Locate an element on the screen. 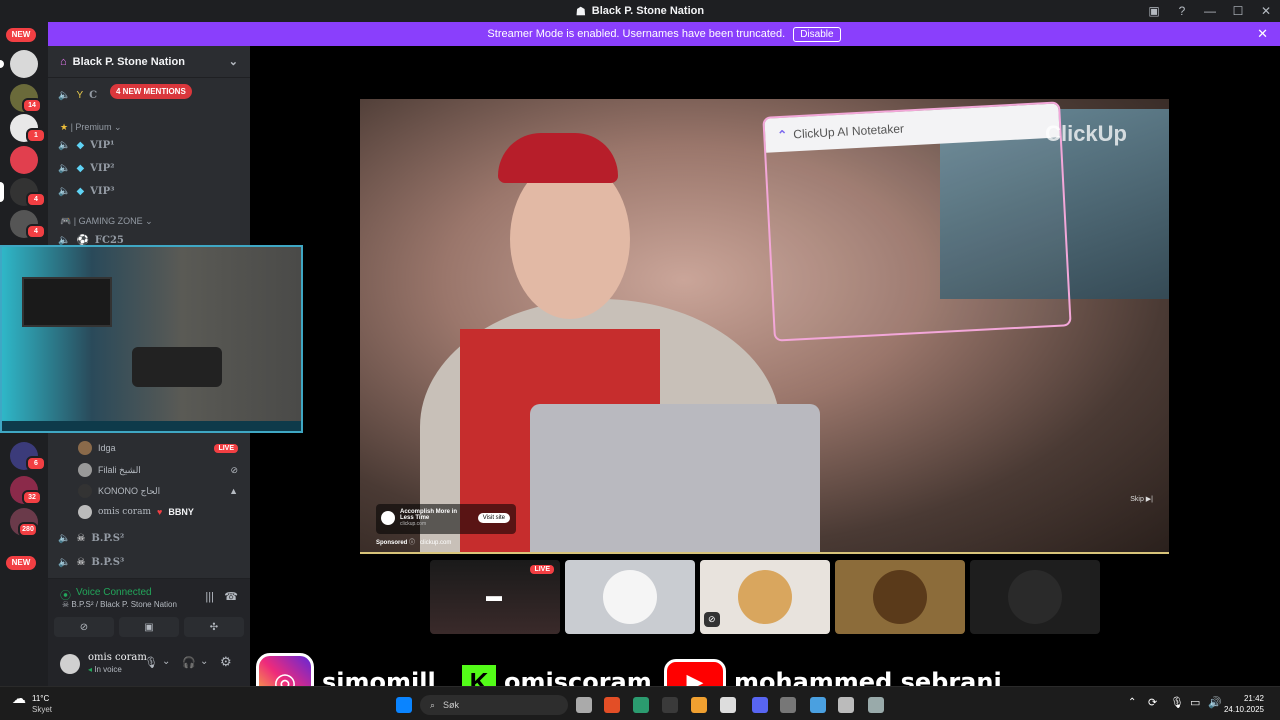  activities-icon: ✣ is located at coordinates (214, 627).